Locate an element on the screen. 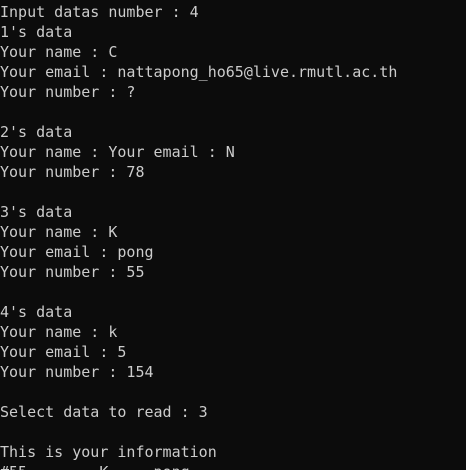 This screenshot has width=466, height=470. console-line-record-4-number: Your number : 154 is located at coordinates (77, 372).